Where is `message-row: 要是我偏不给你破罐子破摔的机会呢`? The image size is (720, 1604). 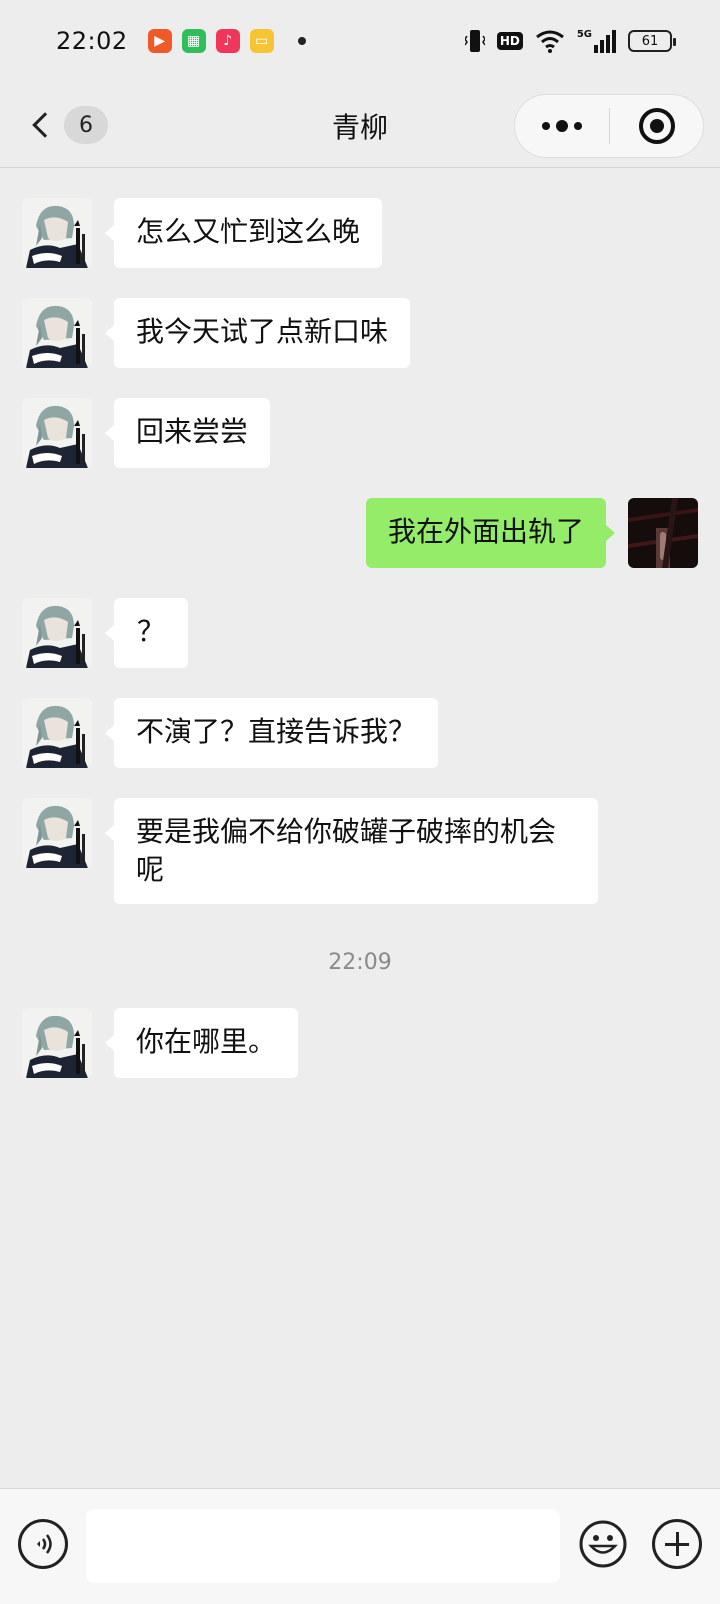 message-row: 要是我偏不给你破罐子破摔的机会呢 is located at coordinates (310, 851).